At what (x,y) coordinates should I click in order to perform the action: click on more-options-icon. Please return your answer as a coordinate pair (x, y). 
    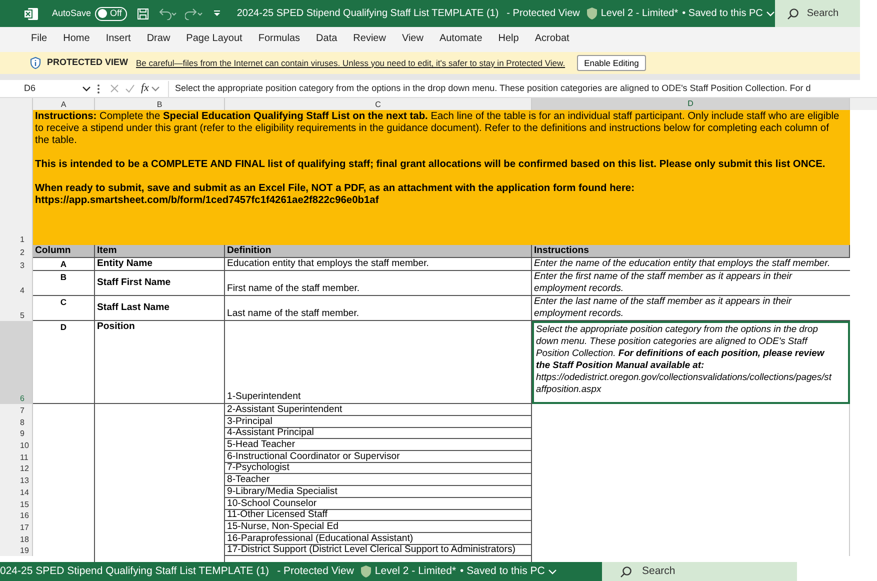
    Looking at the image, I should click on (98, 89).